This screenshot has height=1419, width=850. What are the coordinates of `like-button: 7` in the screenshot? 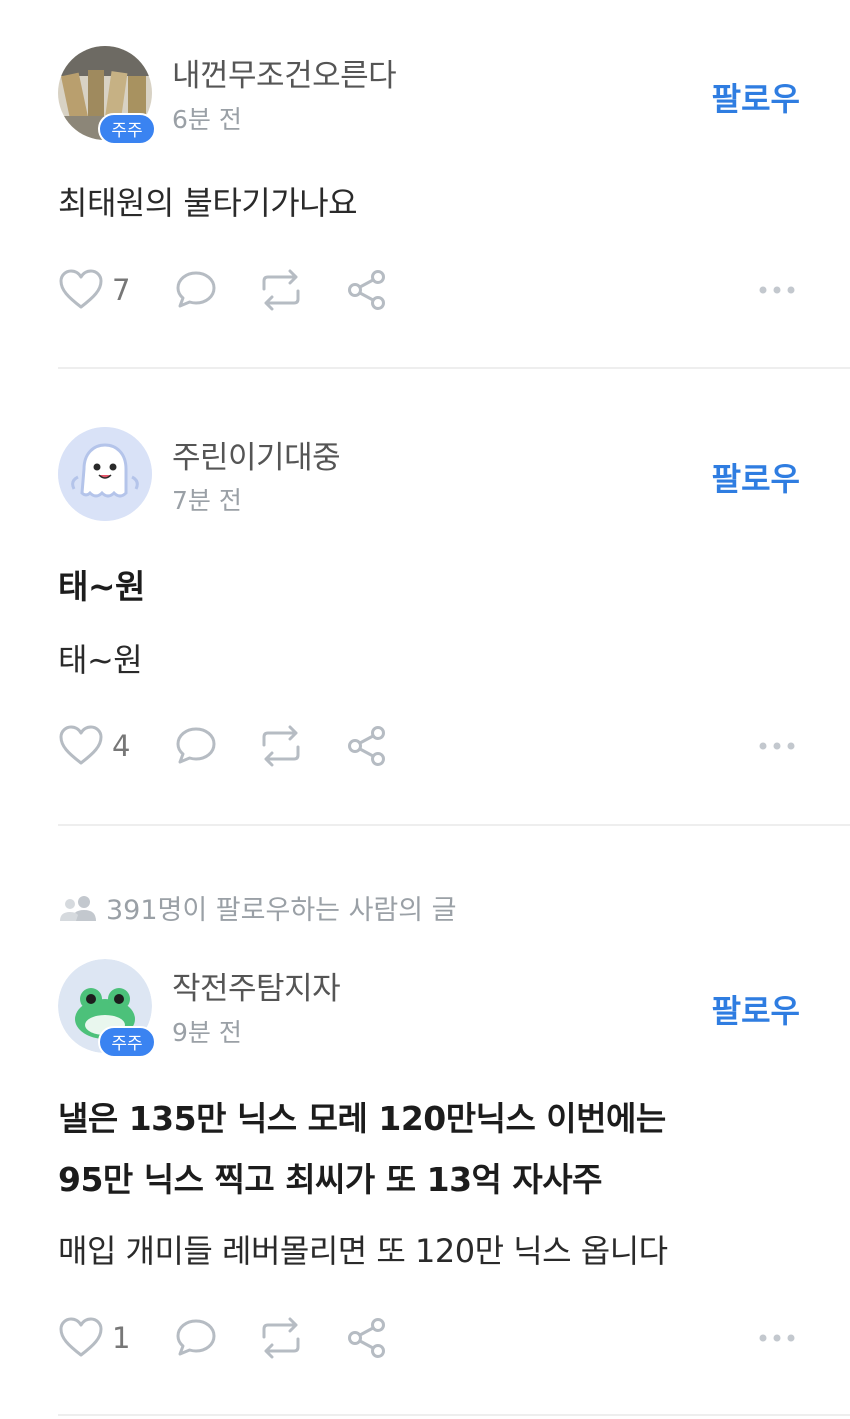 It's located at (94, 290).